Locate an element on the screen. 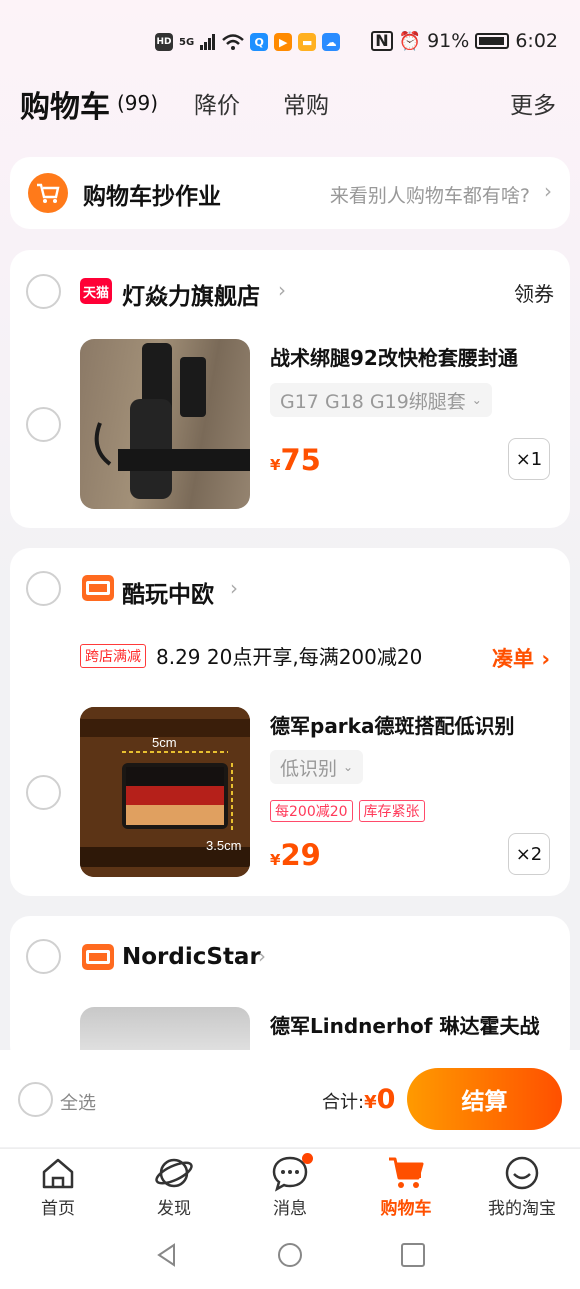 The image size is (580, 1289). hd-icon: HD is located at coordinates (164, 42).